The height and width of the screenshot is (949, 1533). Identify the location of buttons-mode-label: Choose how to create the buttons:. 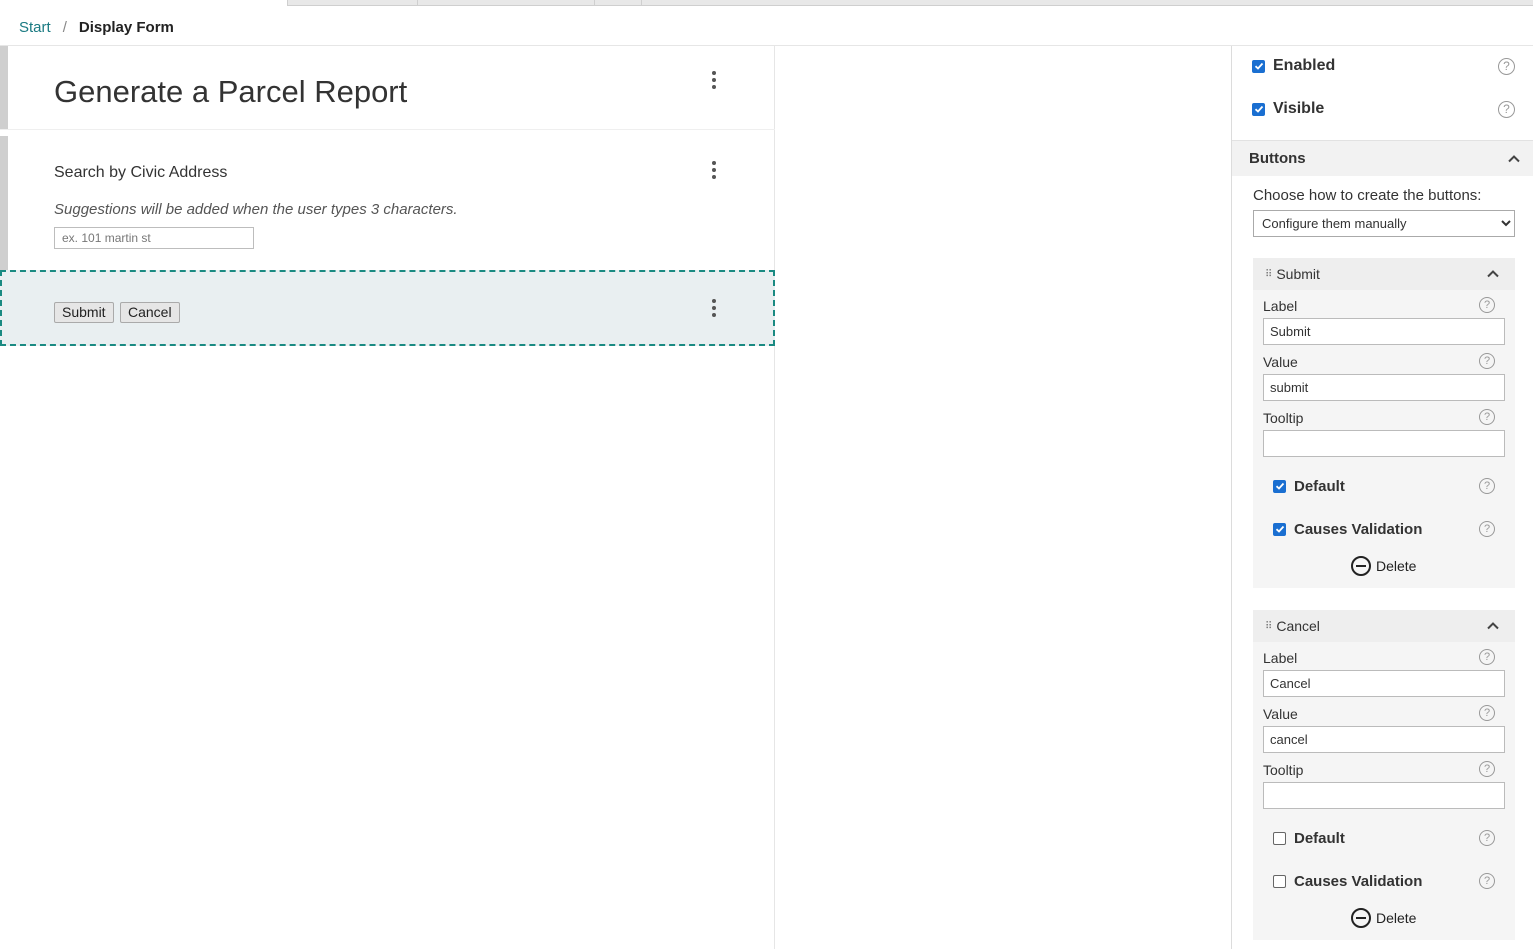
(1367, 195).